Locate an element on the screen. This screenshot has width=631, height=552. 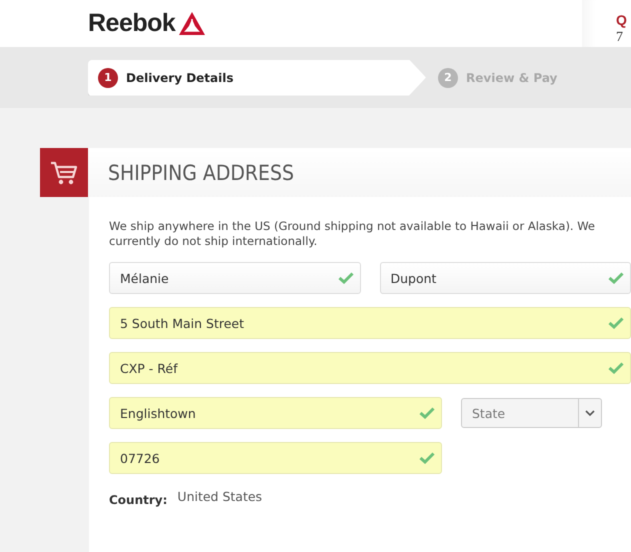
section-title: SHIPPING ADDRESS is located at coordinates (201, 172).